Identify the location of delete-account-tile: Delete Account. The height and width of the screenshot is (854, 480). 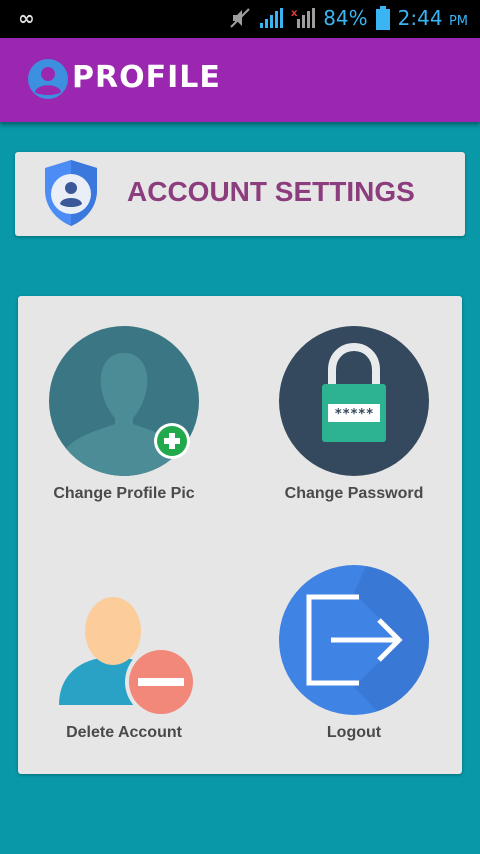
(129, 654).